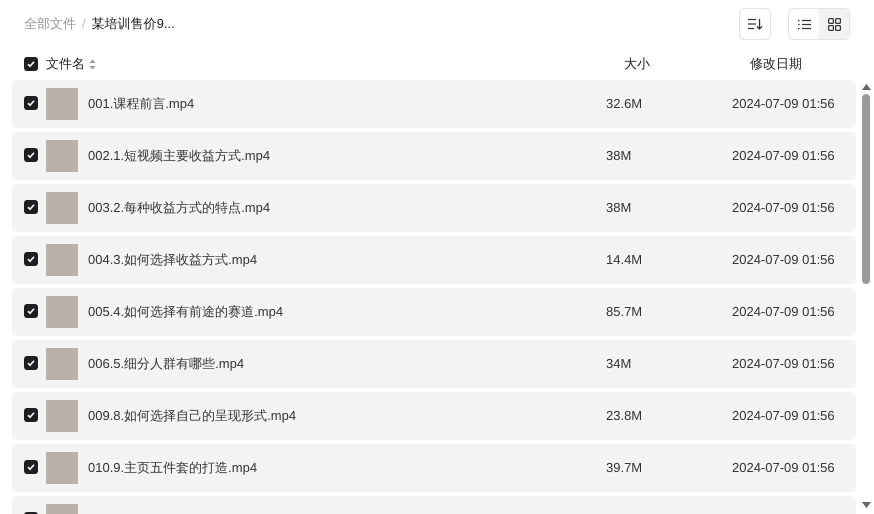 This screenshot has width=874, height=514. Describe the element at coordinates (173, 468) in the screenshot. I see `file-name: 010.9.主页五件套的打造.mp4` at that location.